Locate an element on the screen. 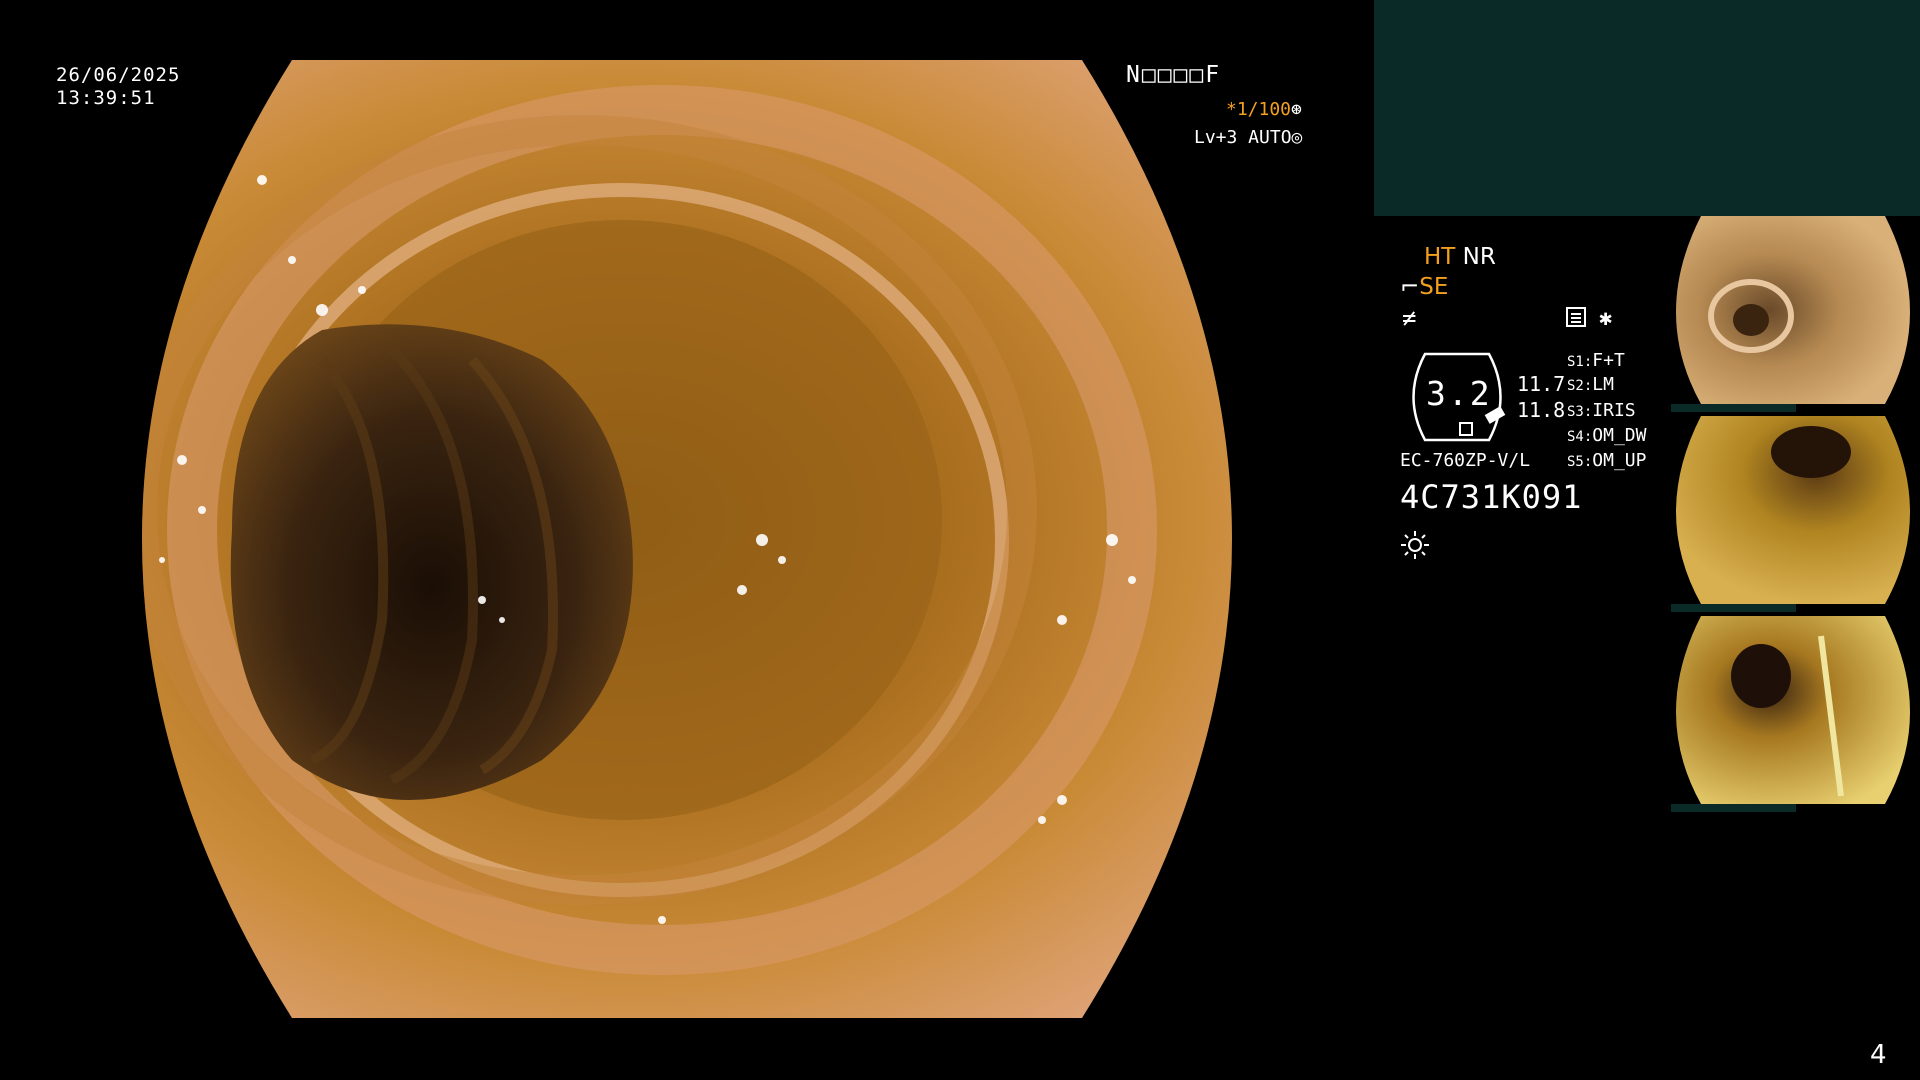 This screenshot has height=1080, width=1920. switch-s5: S5:OM_UP is located at coordinates (1606, 460).